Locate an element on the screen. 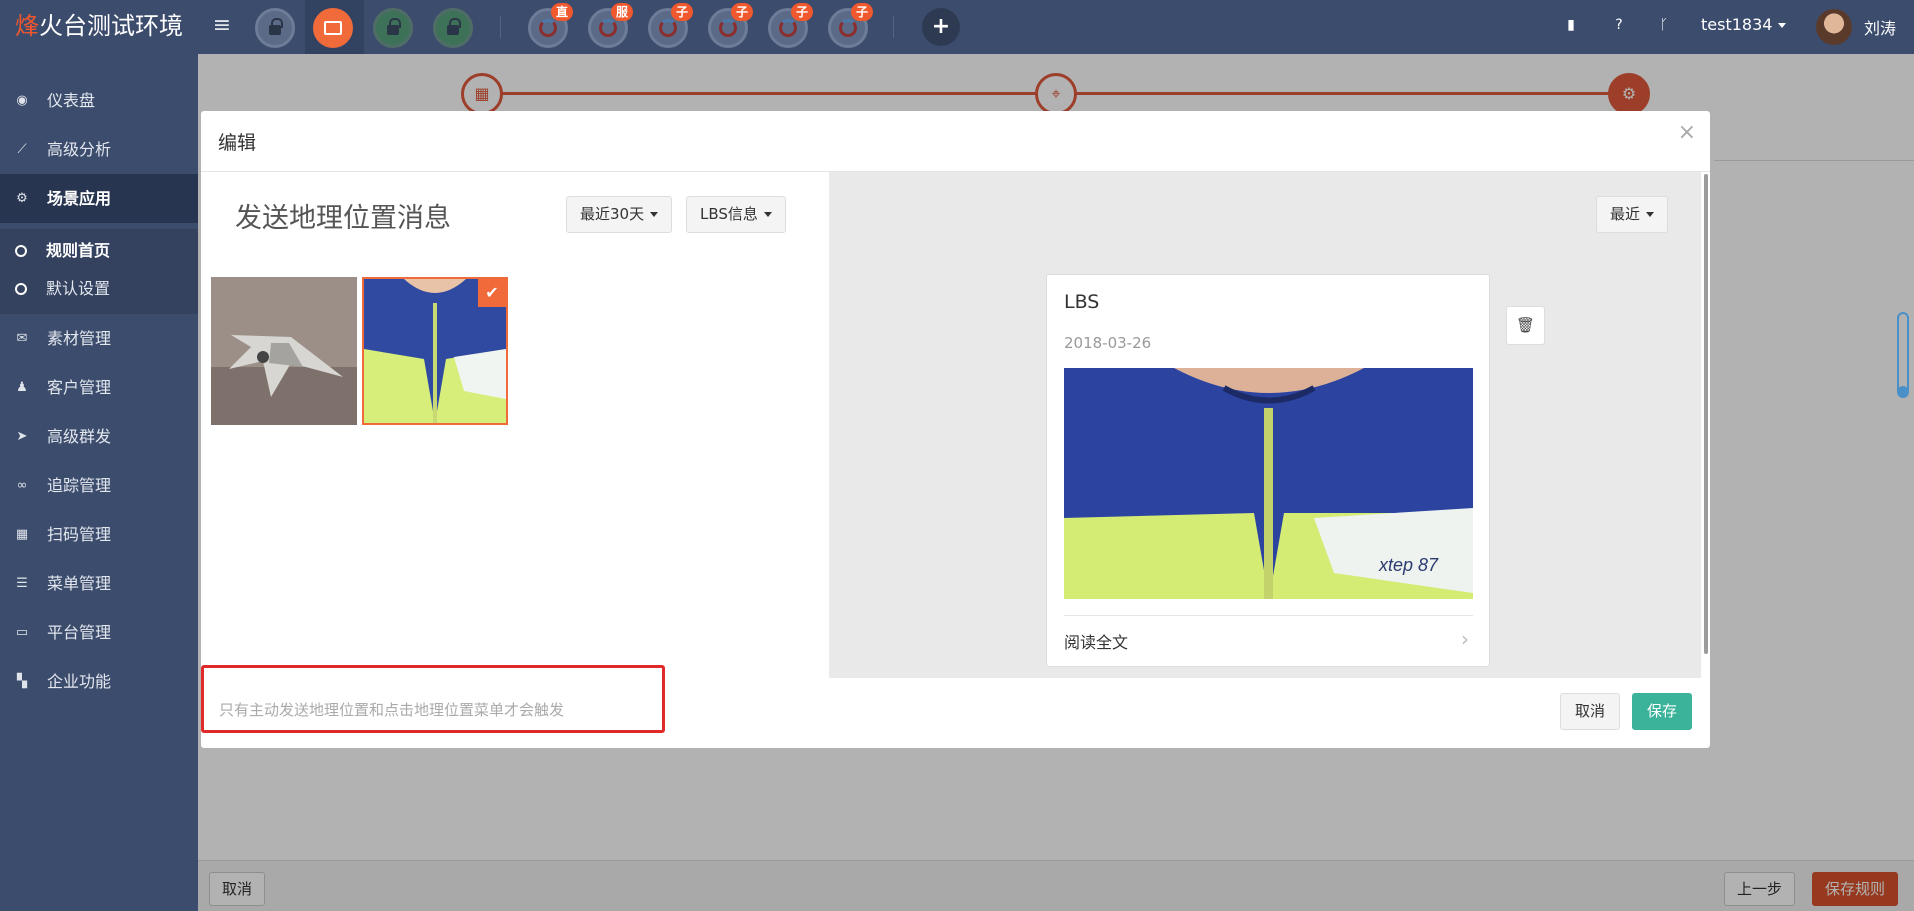 The width and height of the screenshot is (1914, 911). book-icon: ▮ is located at coordinates (1571, 25).